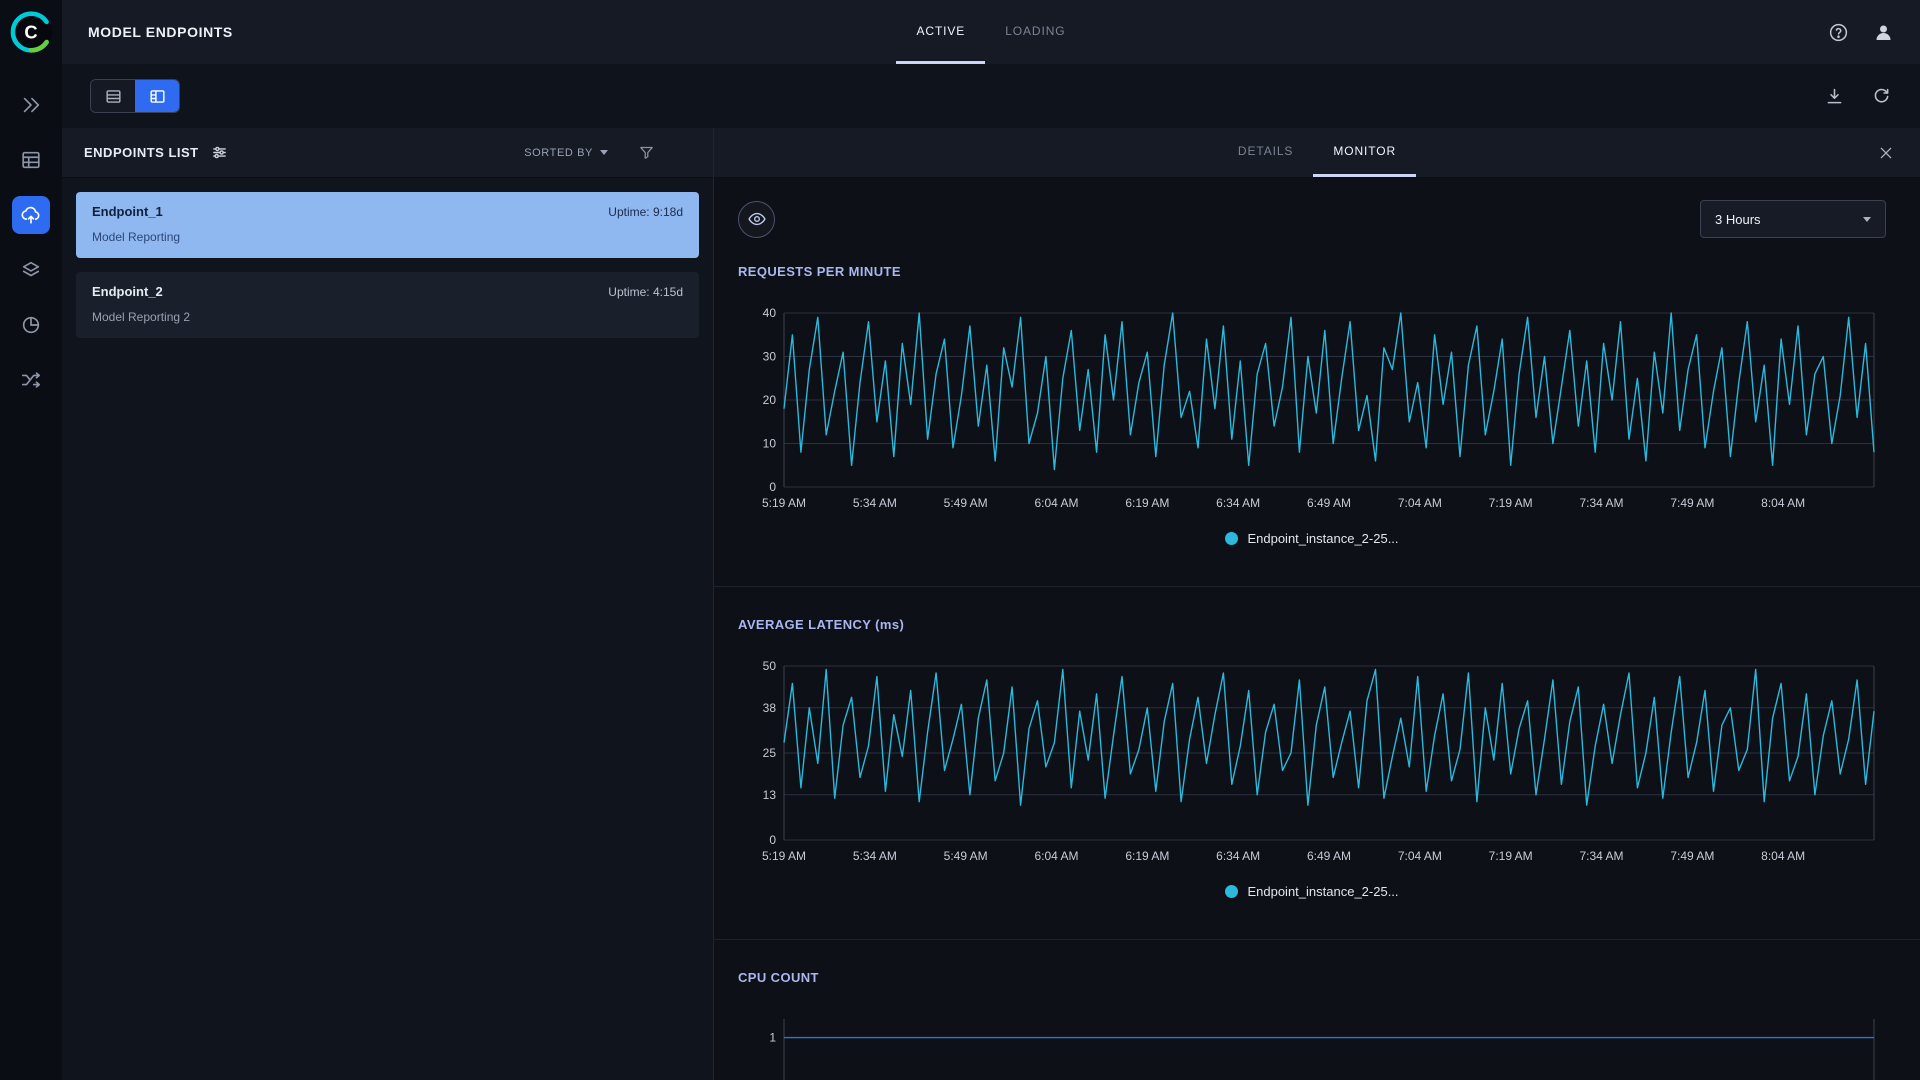 This screenshot has height=1080, width=1920. What do you see at coordinates (1858, 96) in the screenshot?
I see `toolbar-actions` at bounding box center [1858, 96].